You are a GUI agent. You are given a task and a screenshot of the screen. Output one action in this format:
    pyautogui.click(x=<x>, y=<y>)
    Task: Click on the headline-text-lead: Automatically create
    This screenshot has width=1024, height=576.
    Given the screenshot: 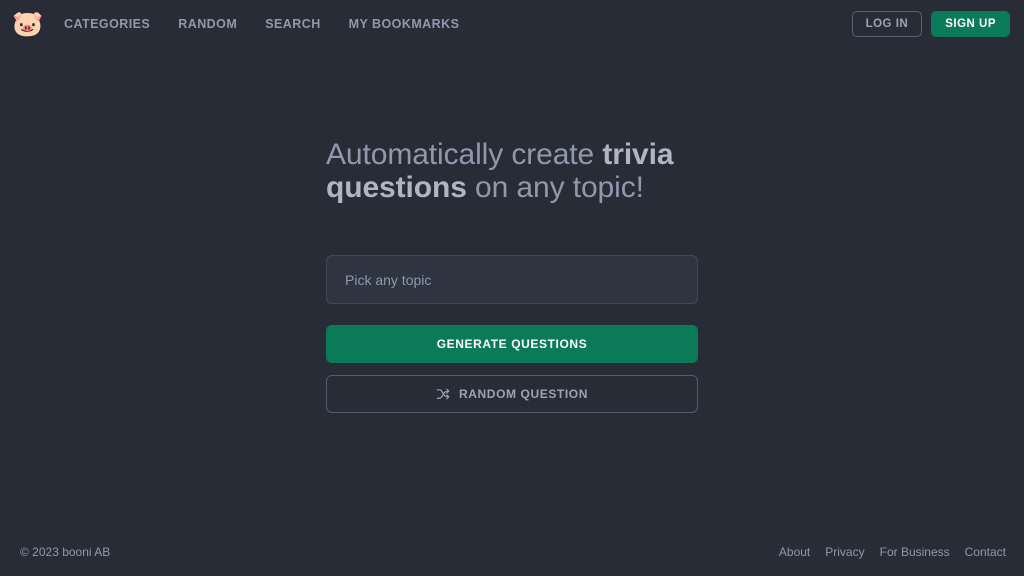 What is the action you would take?
    pyautogui.click(x=464, y=154)
    